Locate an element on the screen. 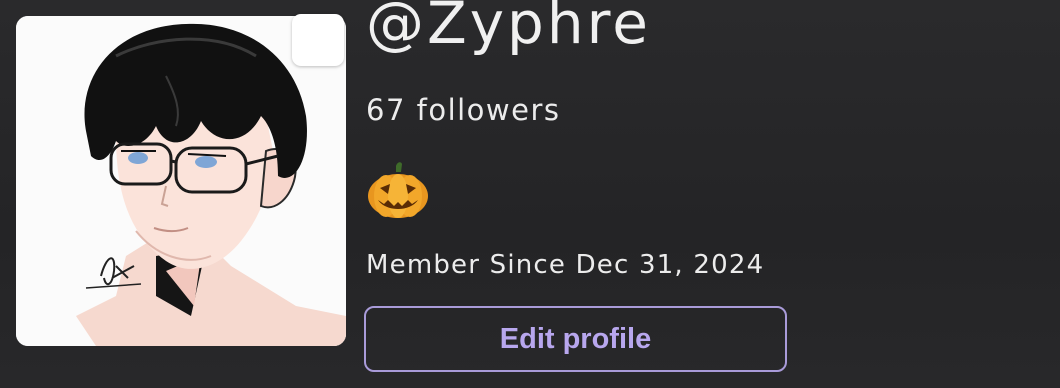 The height and width of the screenshot is (388, 1060). username: @Zyphre is located at coordinates (508, 28).